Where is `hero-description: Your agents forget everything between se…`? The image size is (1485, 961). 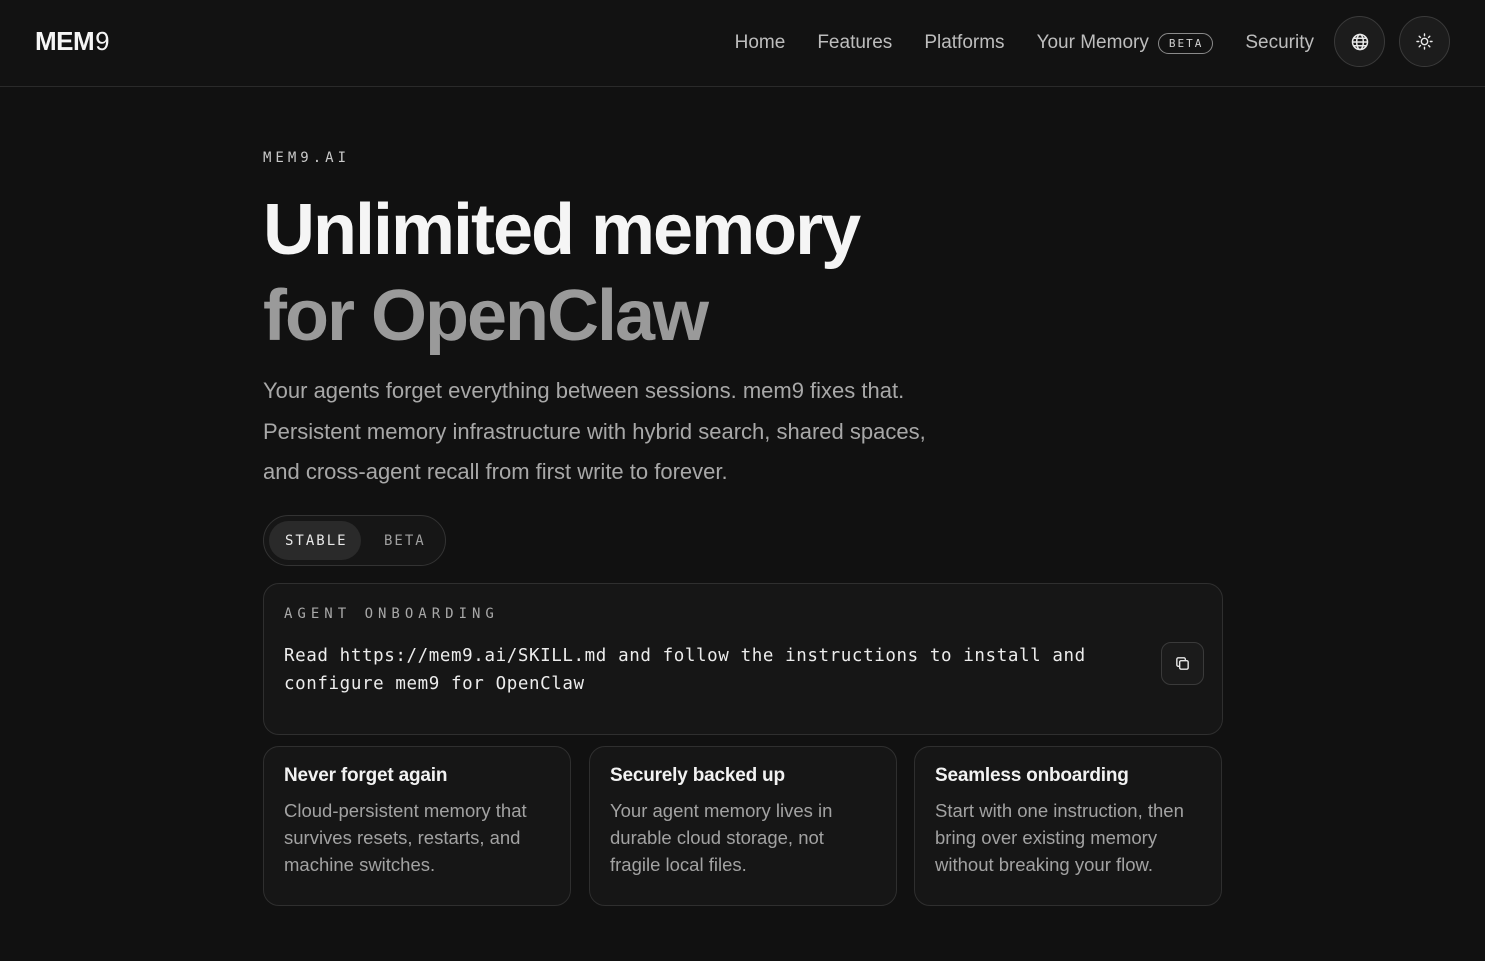 hero-description: Your agents forget everything between se… is located at coordinates (633, 432).